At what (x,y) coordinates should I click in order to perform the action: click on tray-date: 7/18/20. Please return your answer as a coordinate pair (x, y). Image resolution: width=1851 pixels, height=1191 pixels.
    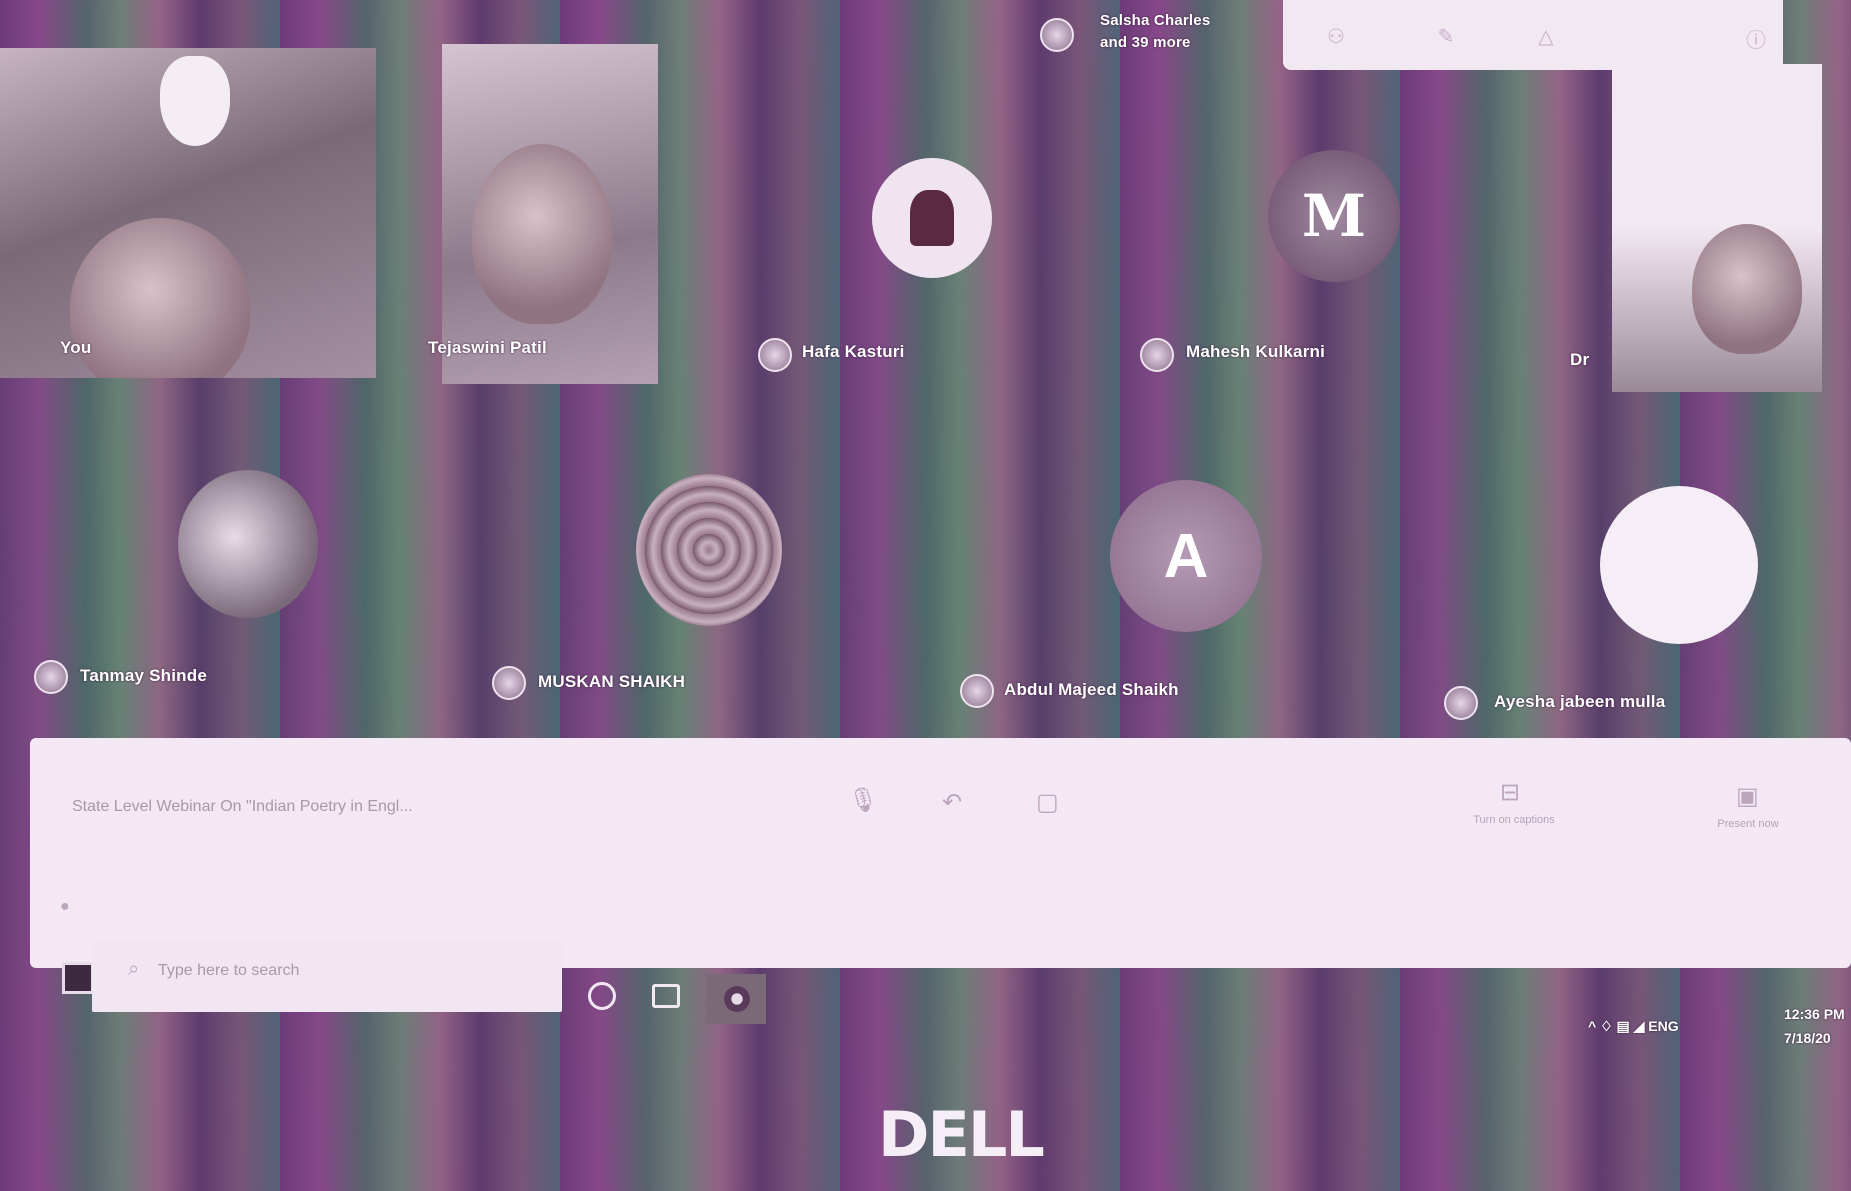
    Looking at the image, I should click on (1807, 1038).